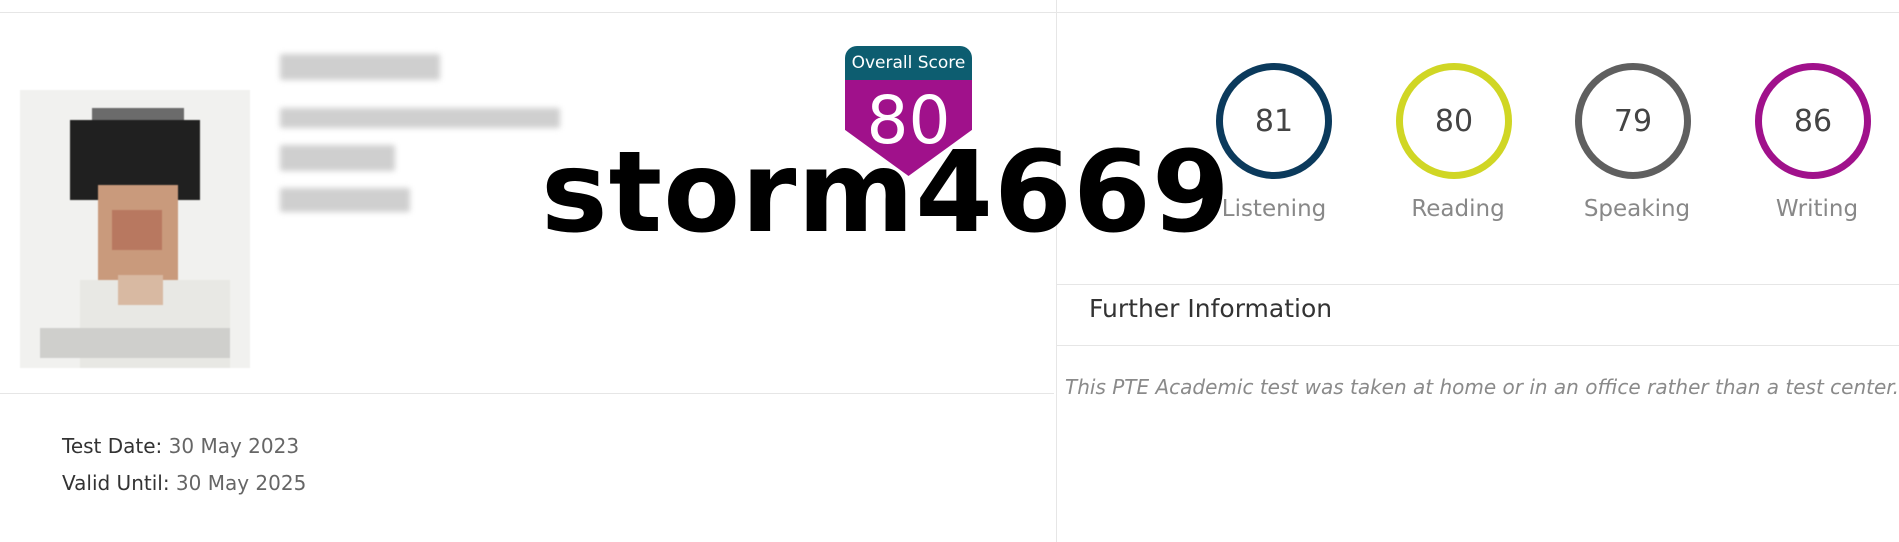  I want to click on reading-label: Reading, so click(1458, 209).